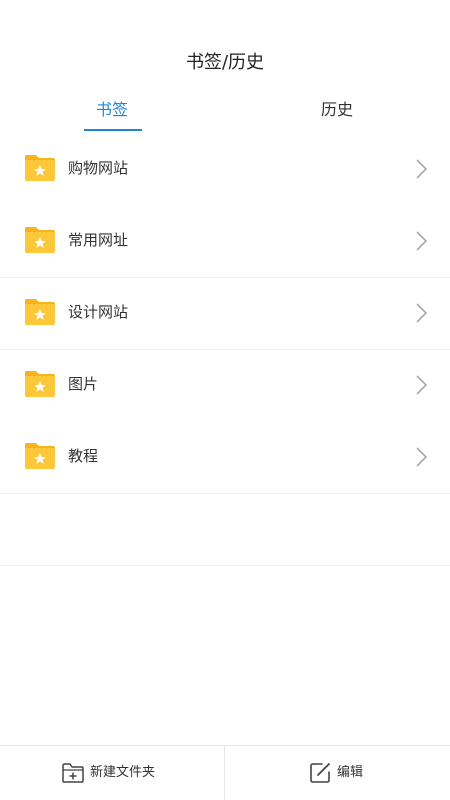  I want to click on new-folder-icon, so click(73, 773).